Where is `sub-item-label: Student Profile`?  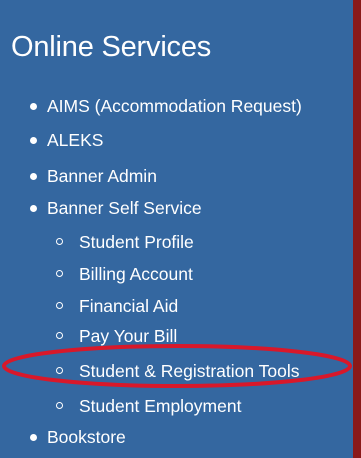 sub-item-label: Student Profile is located at coordinates (136, 242).